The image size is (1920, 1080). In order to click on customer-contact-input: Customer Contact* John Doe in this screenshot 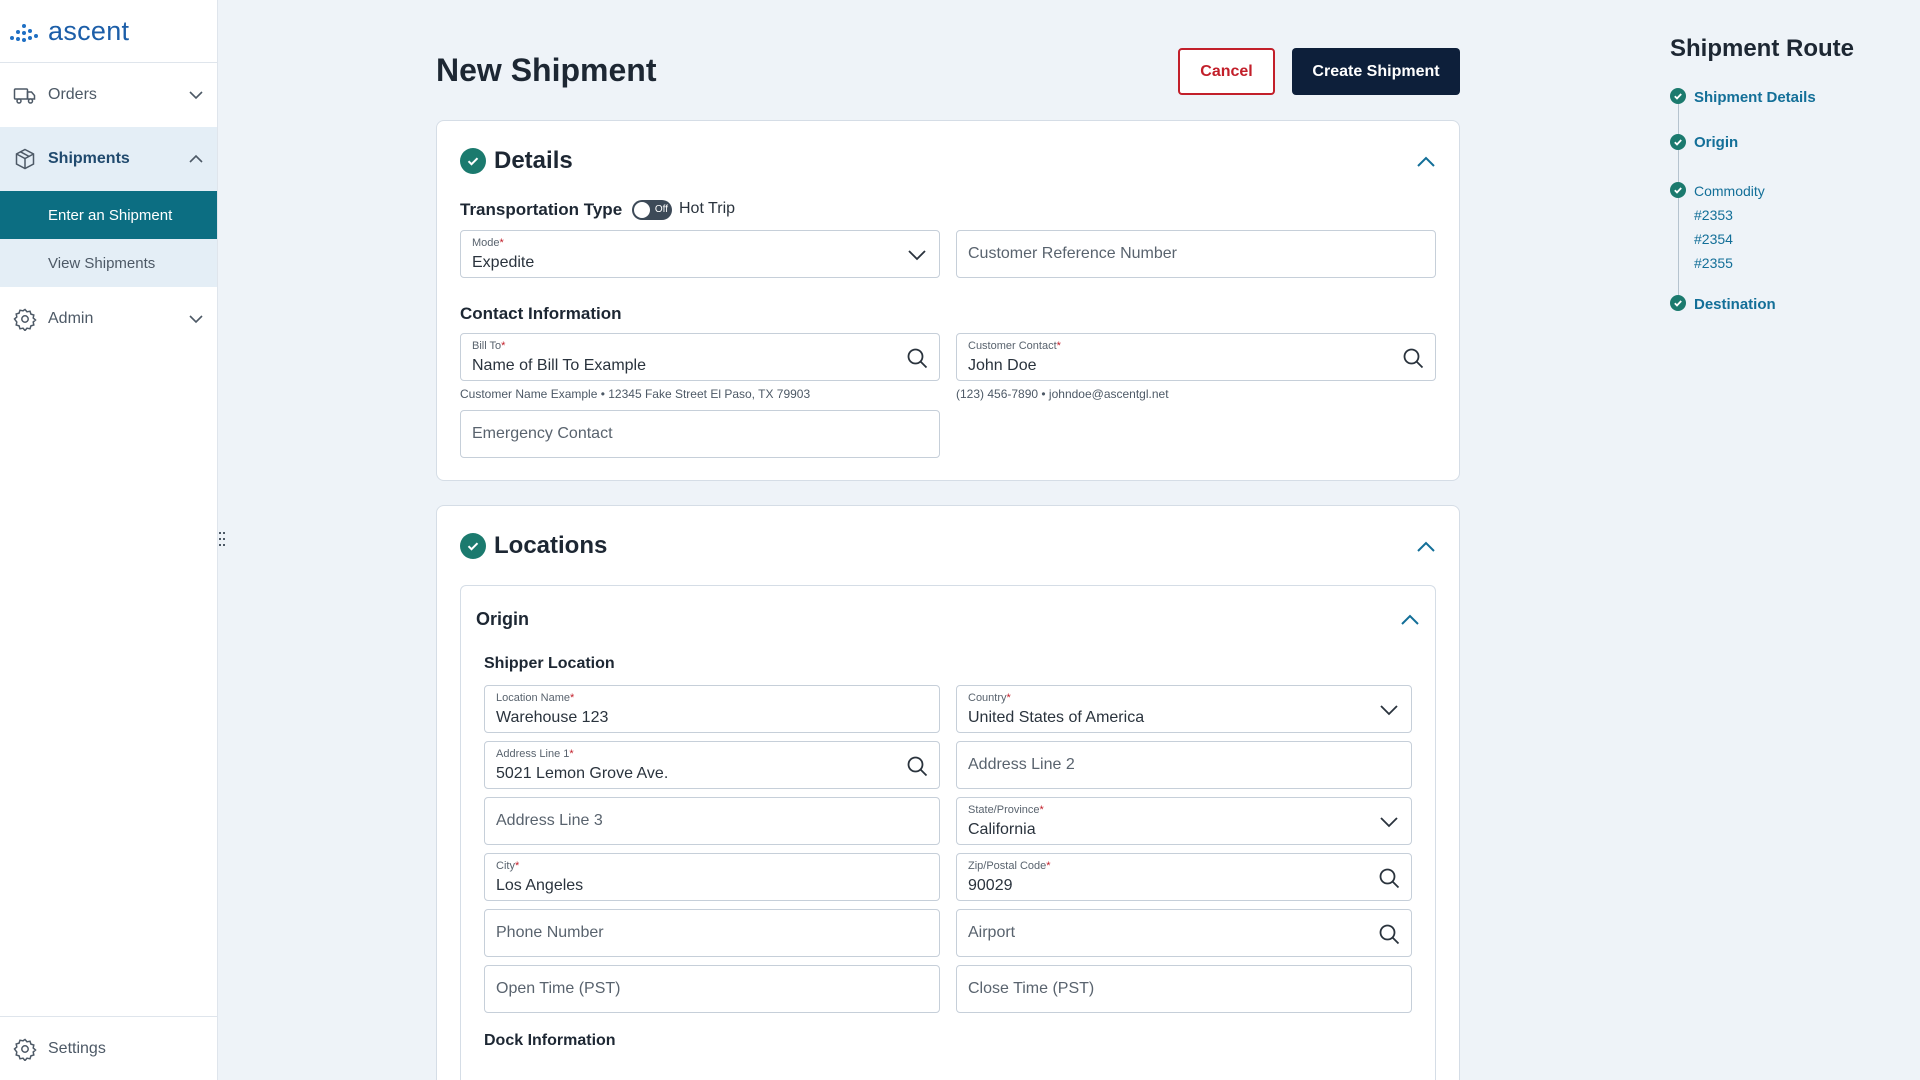, I will do `click(1196, 357)`.